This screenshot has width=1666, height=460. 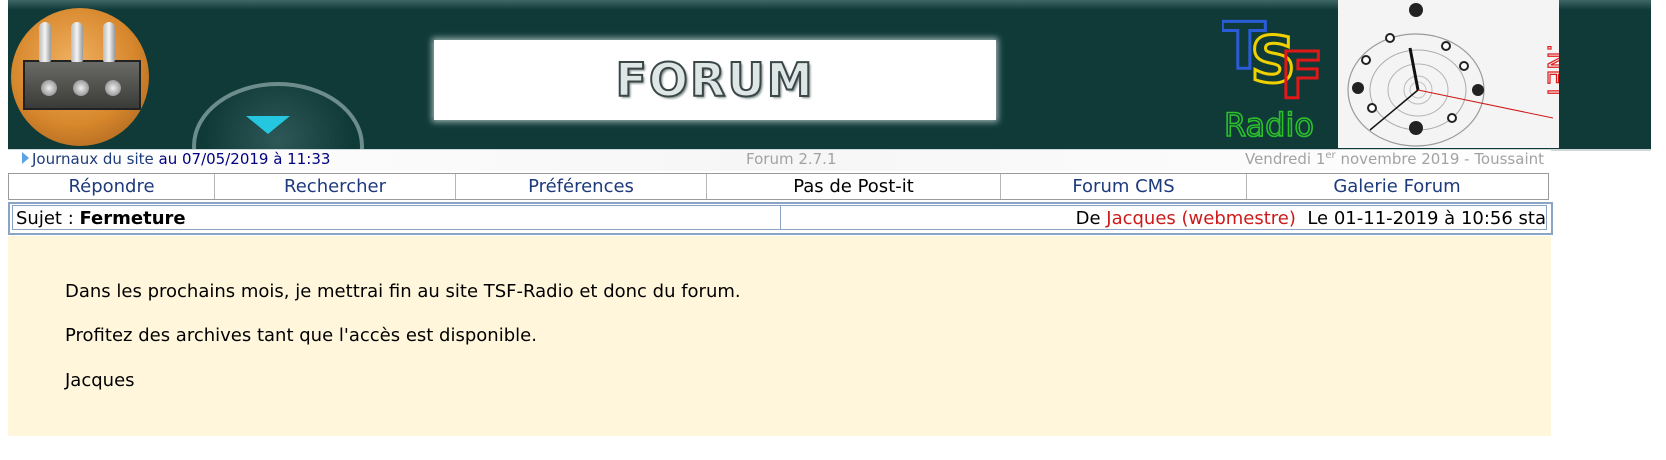 What do you see at coordinates (791, 159) in the screenshot?
I see `forum-version: Forum 2.7.1` at bounding box center [791, 159].